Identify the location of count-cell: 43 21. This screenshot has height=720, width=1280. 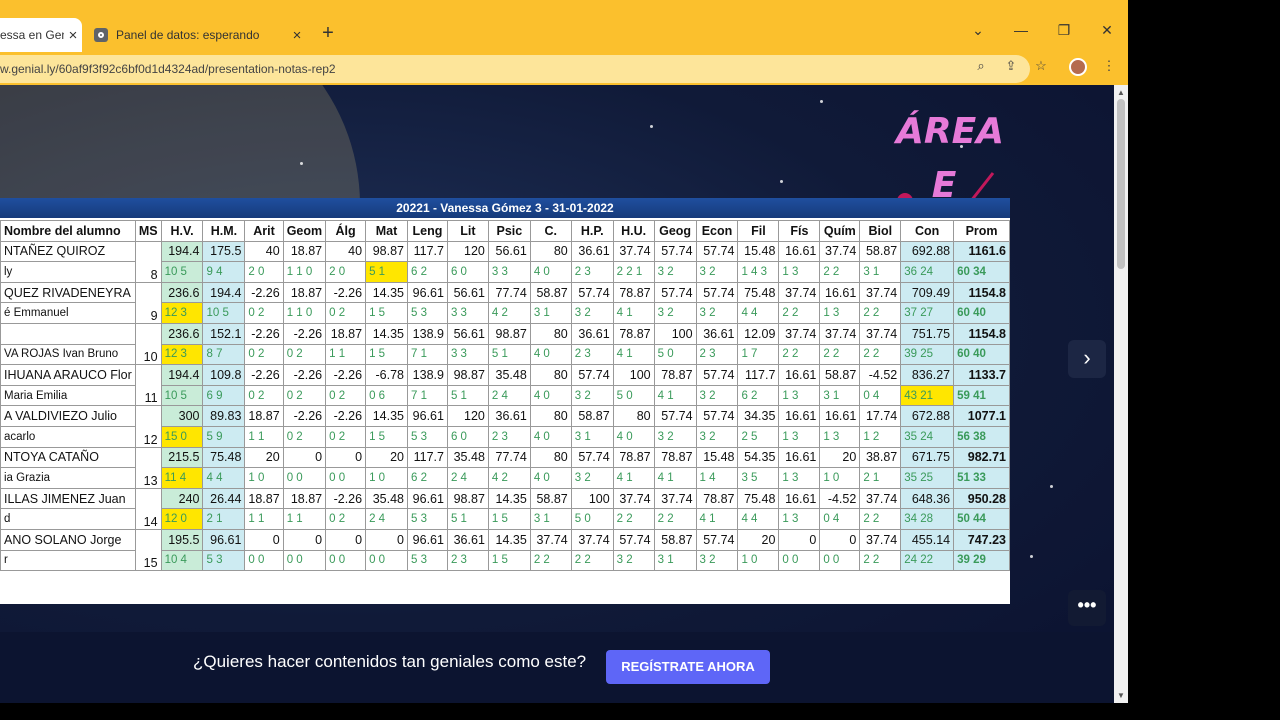
(927, 395).